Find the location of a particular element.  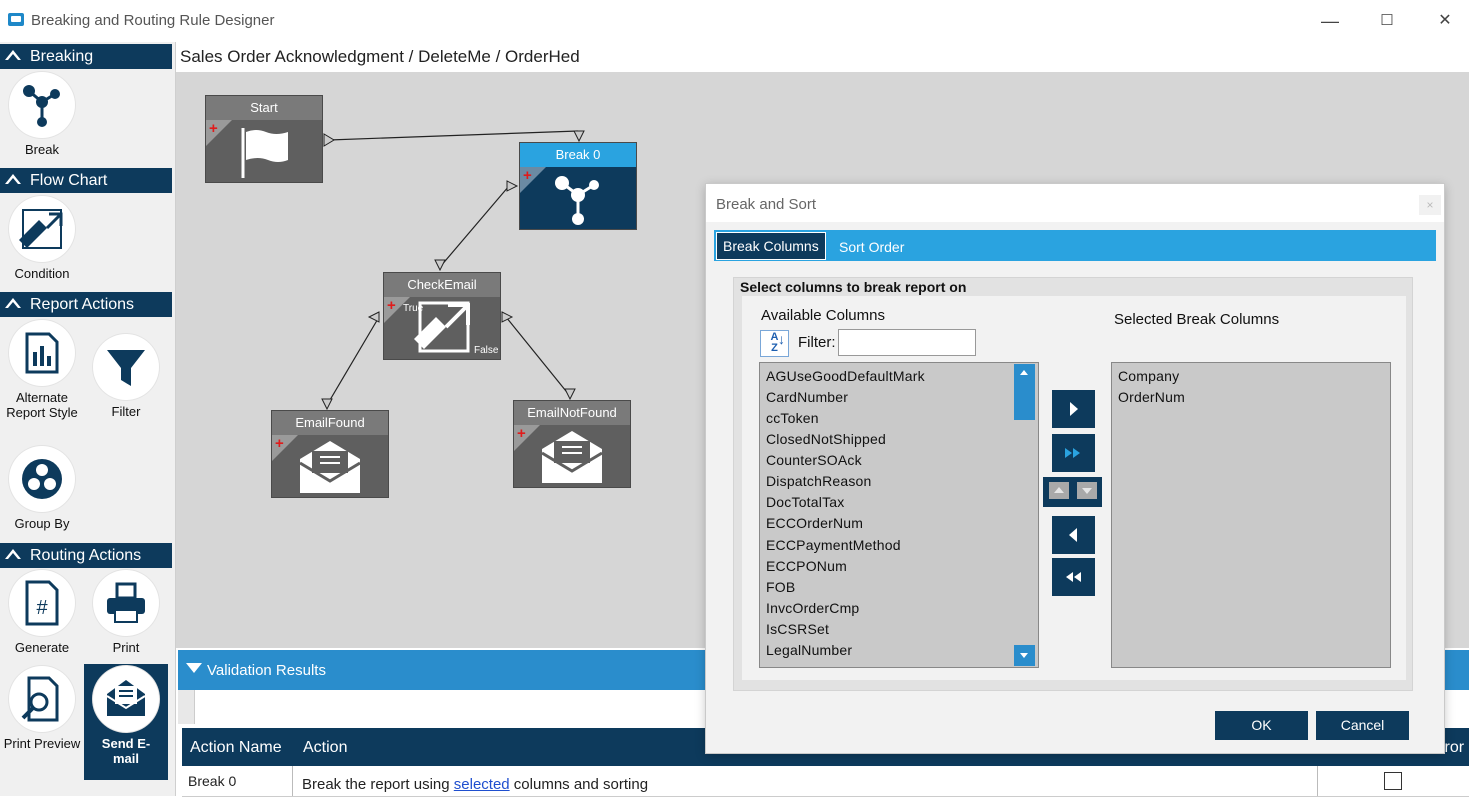

tool-filter: Filter is located at coordinates (126, 376).